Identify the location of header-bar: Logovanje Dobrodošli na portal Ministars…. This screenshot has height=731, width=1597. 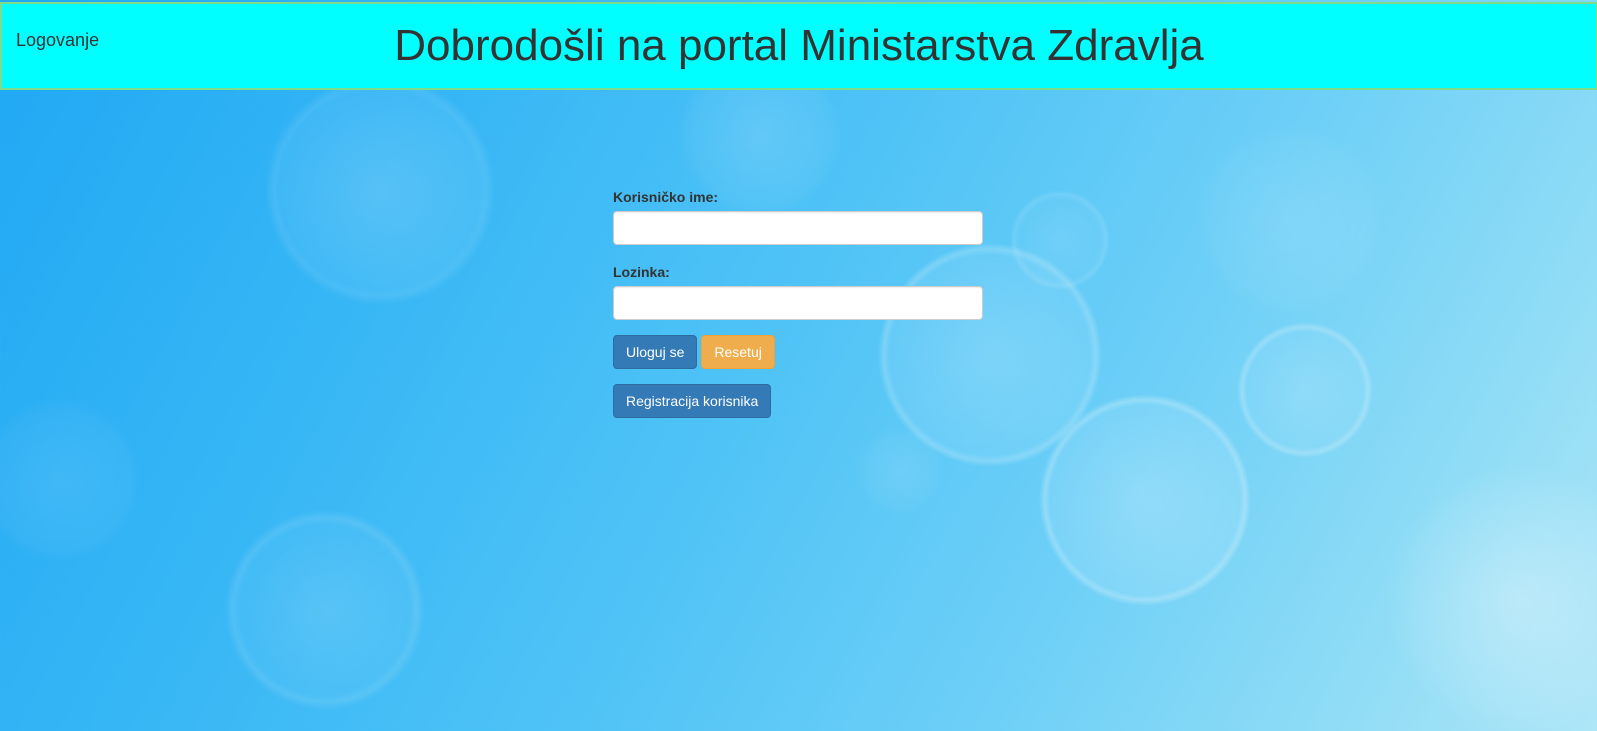
(798, 46).